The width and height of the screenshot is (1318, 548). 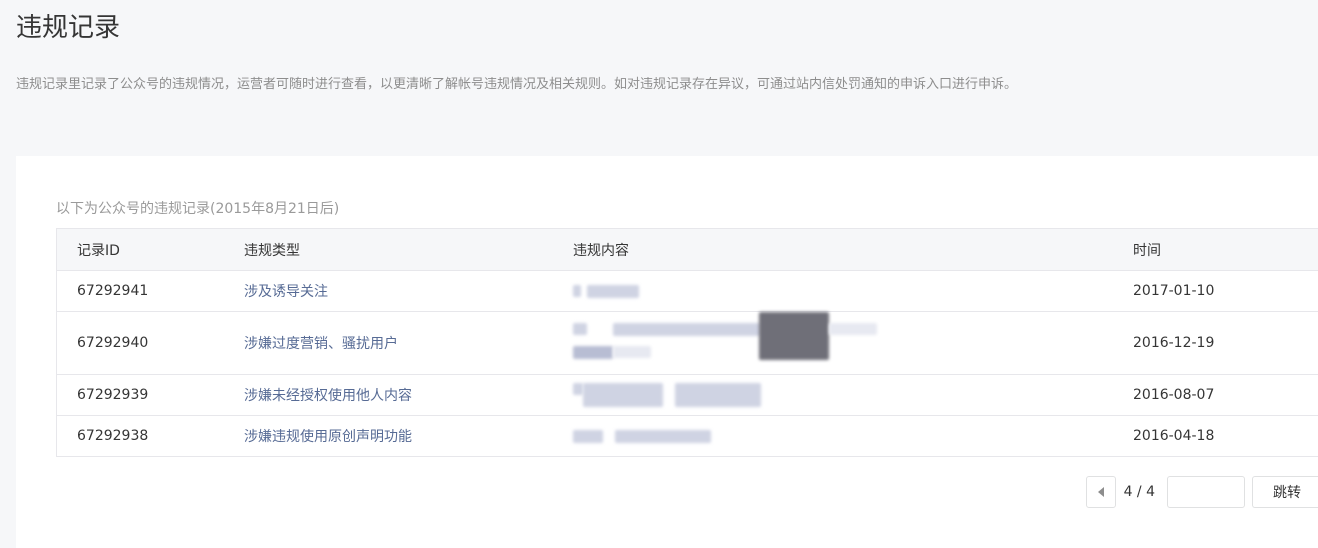 I want to click on record-time: 2016-08-07, so click(x=1174, y=395).